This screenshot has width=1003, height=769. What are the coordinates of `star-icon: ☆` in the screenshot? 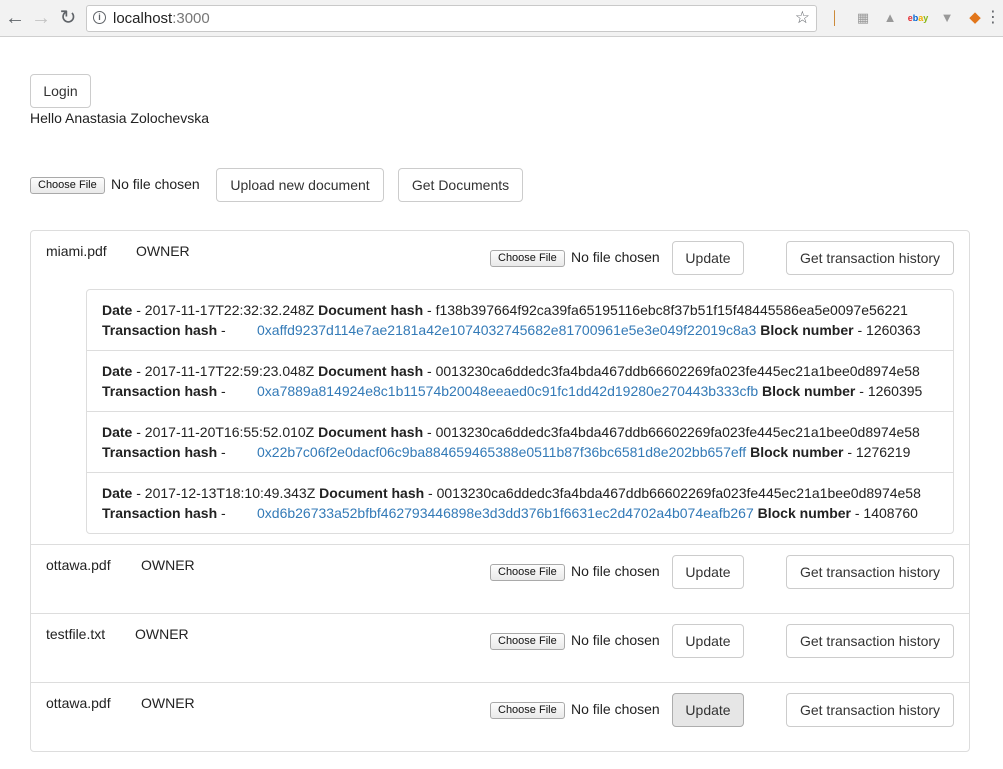 It's located at (802, 18).